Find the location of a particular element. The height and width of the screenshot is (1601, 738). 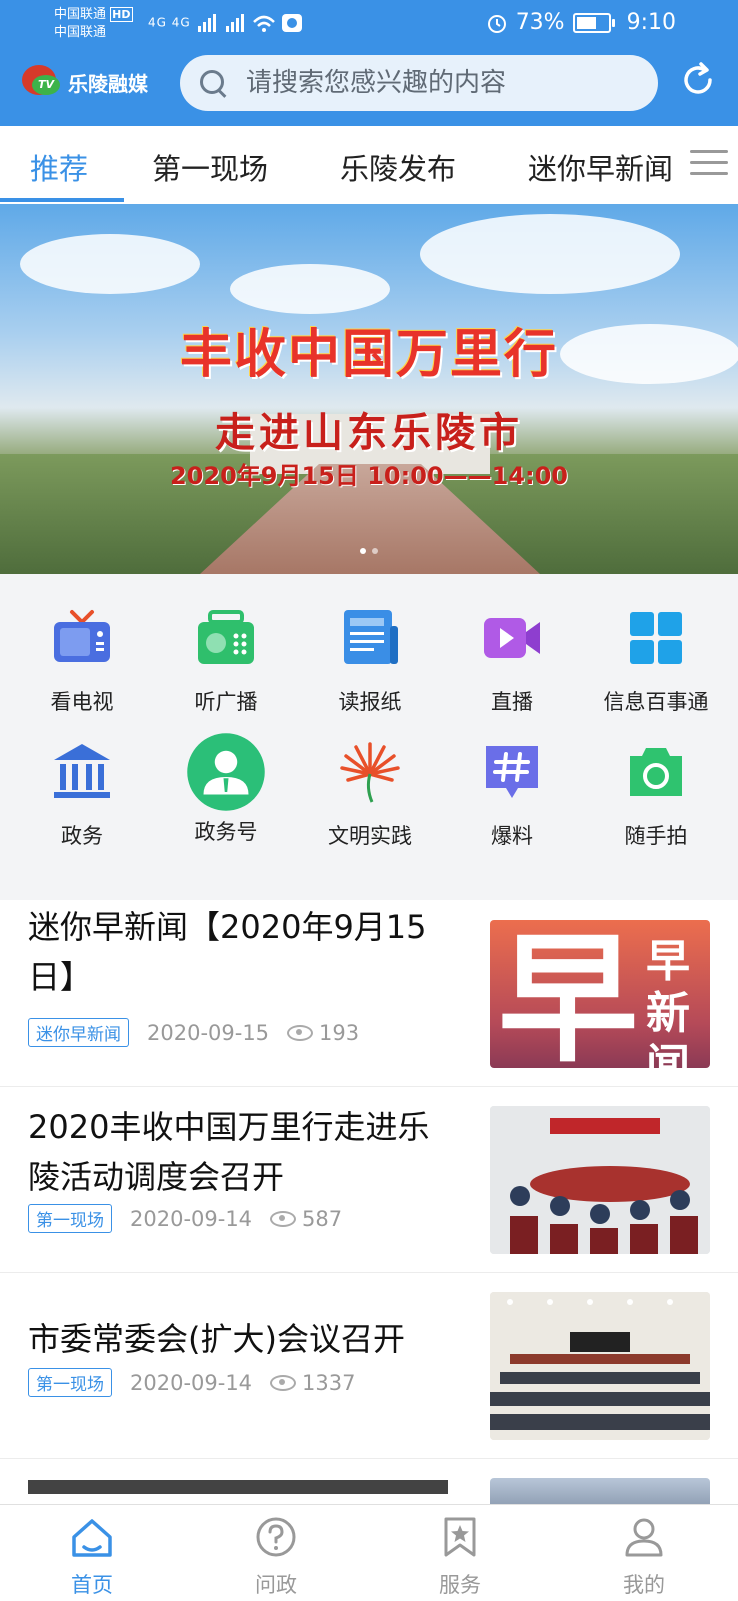

news-title: 迷你早新闻【2020年9月15日】 is located at coordinates (227, 952).